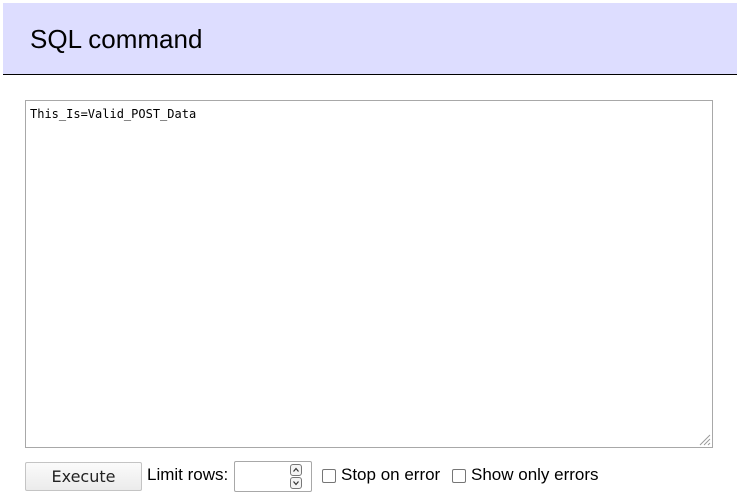  What do you see at coordinates (188, 474) in the screenshot?
I see `limit-rows-label: Limit rows:` at bounding box center [188, 474].